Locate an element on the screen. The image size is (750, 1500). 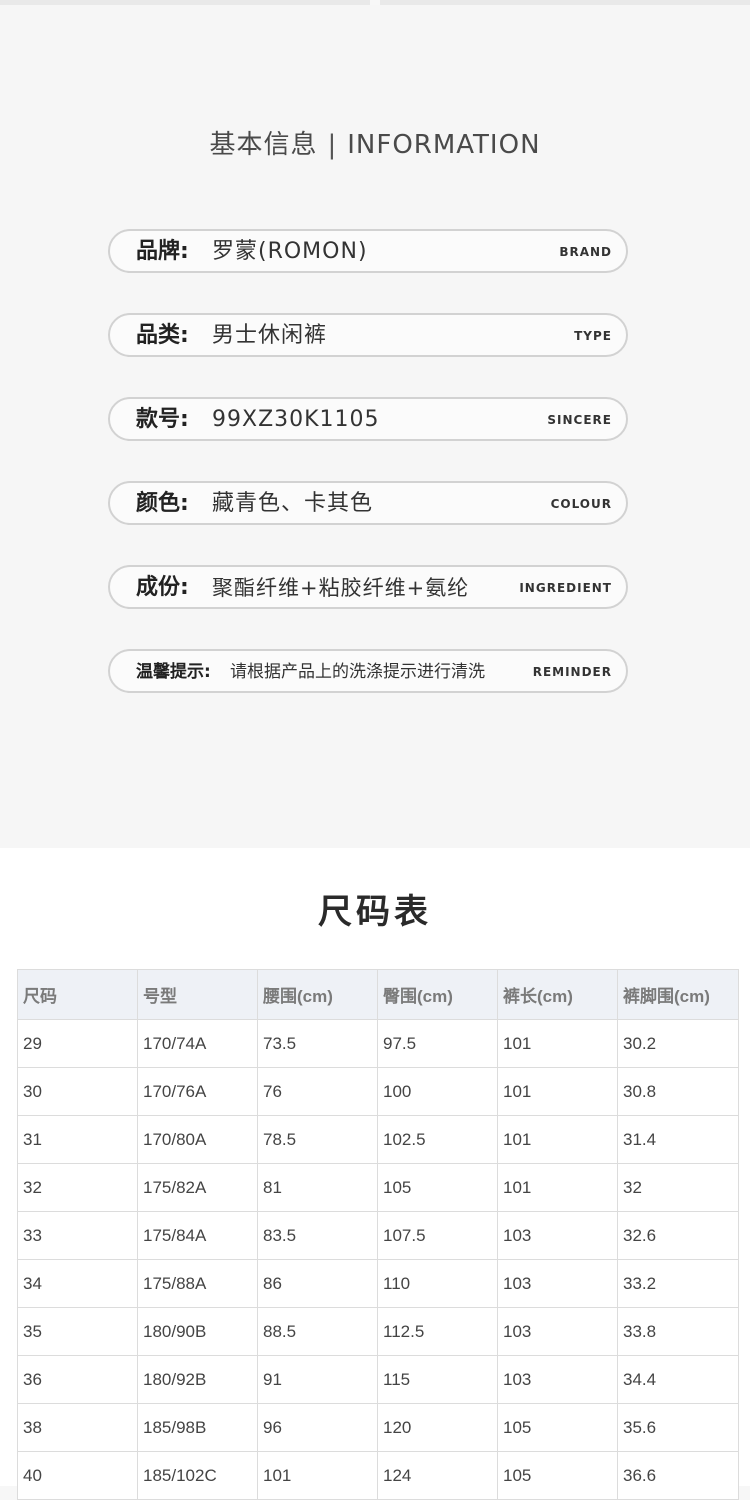
cell-size: 35 is located at coordinates (77, 1331).